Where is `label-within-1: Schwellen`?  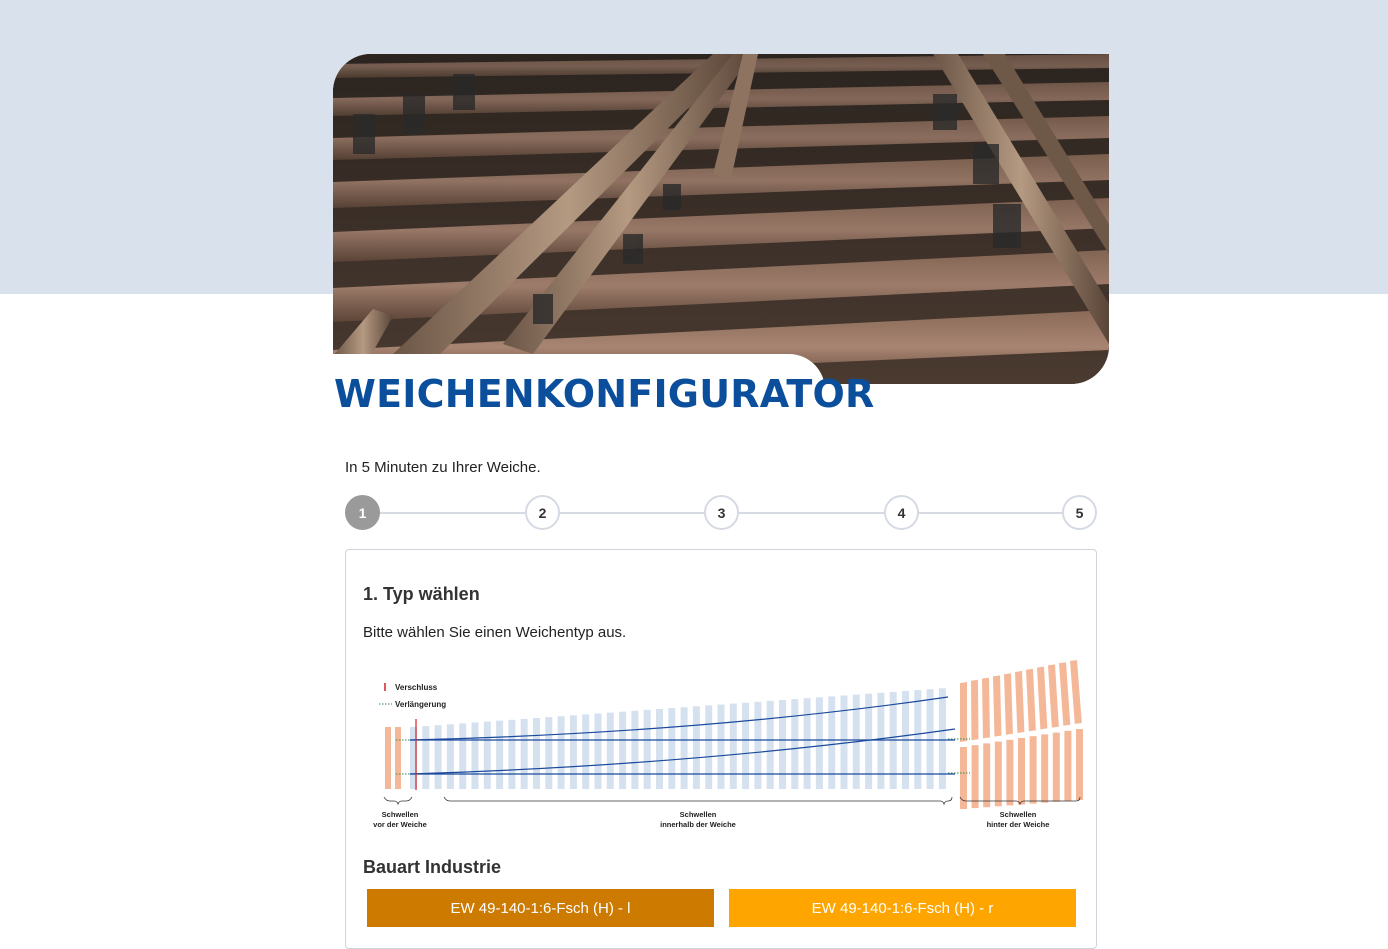
label-within-1: Schwellen is located at coordinates (698, 814).